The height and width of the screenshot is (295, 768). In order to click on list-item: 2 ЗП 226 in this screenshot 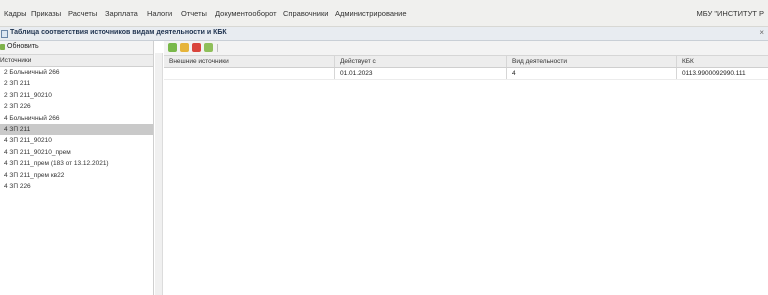, I will do `click(76, 106)`.